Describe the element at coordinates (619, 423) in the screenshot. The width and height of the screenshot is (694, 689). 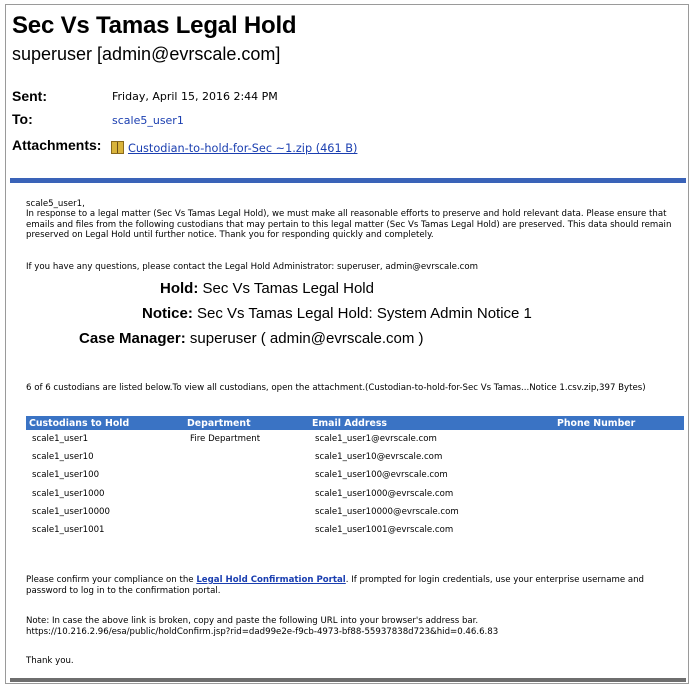
I see `column-header: Phone Number` at that location.